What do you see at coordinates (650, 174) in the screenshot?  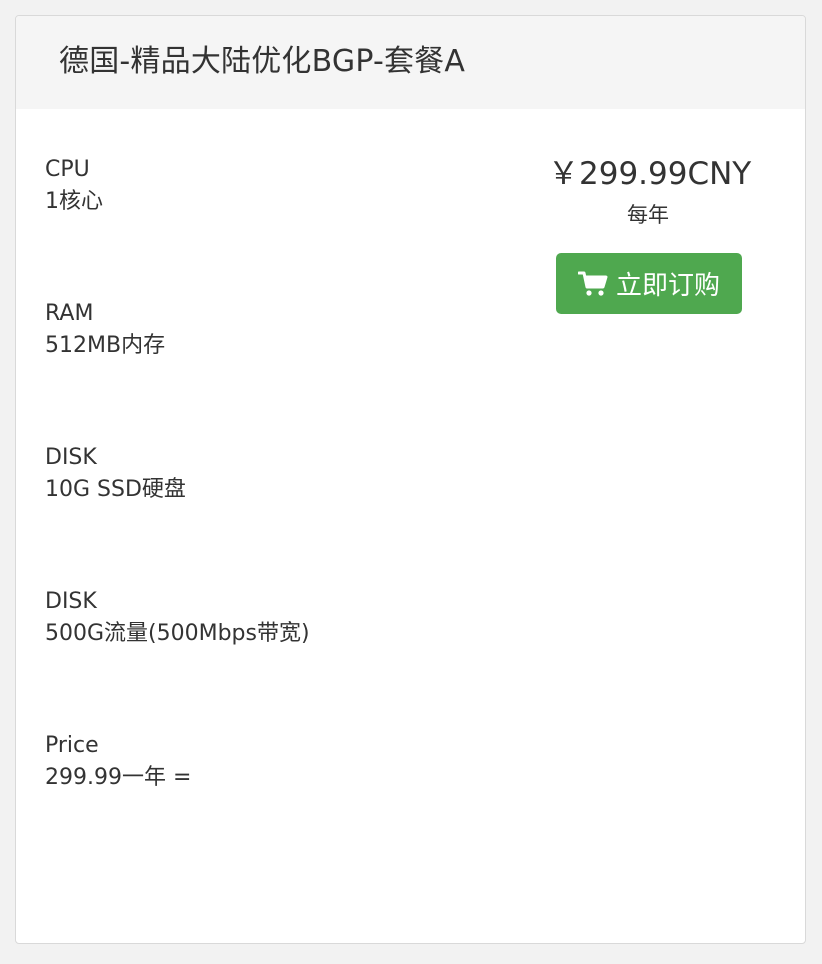 I see `price-amount: ￥299.99CNY` at bounding box center [650, 174].